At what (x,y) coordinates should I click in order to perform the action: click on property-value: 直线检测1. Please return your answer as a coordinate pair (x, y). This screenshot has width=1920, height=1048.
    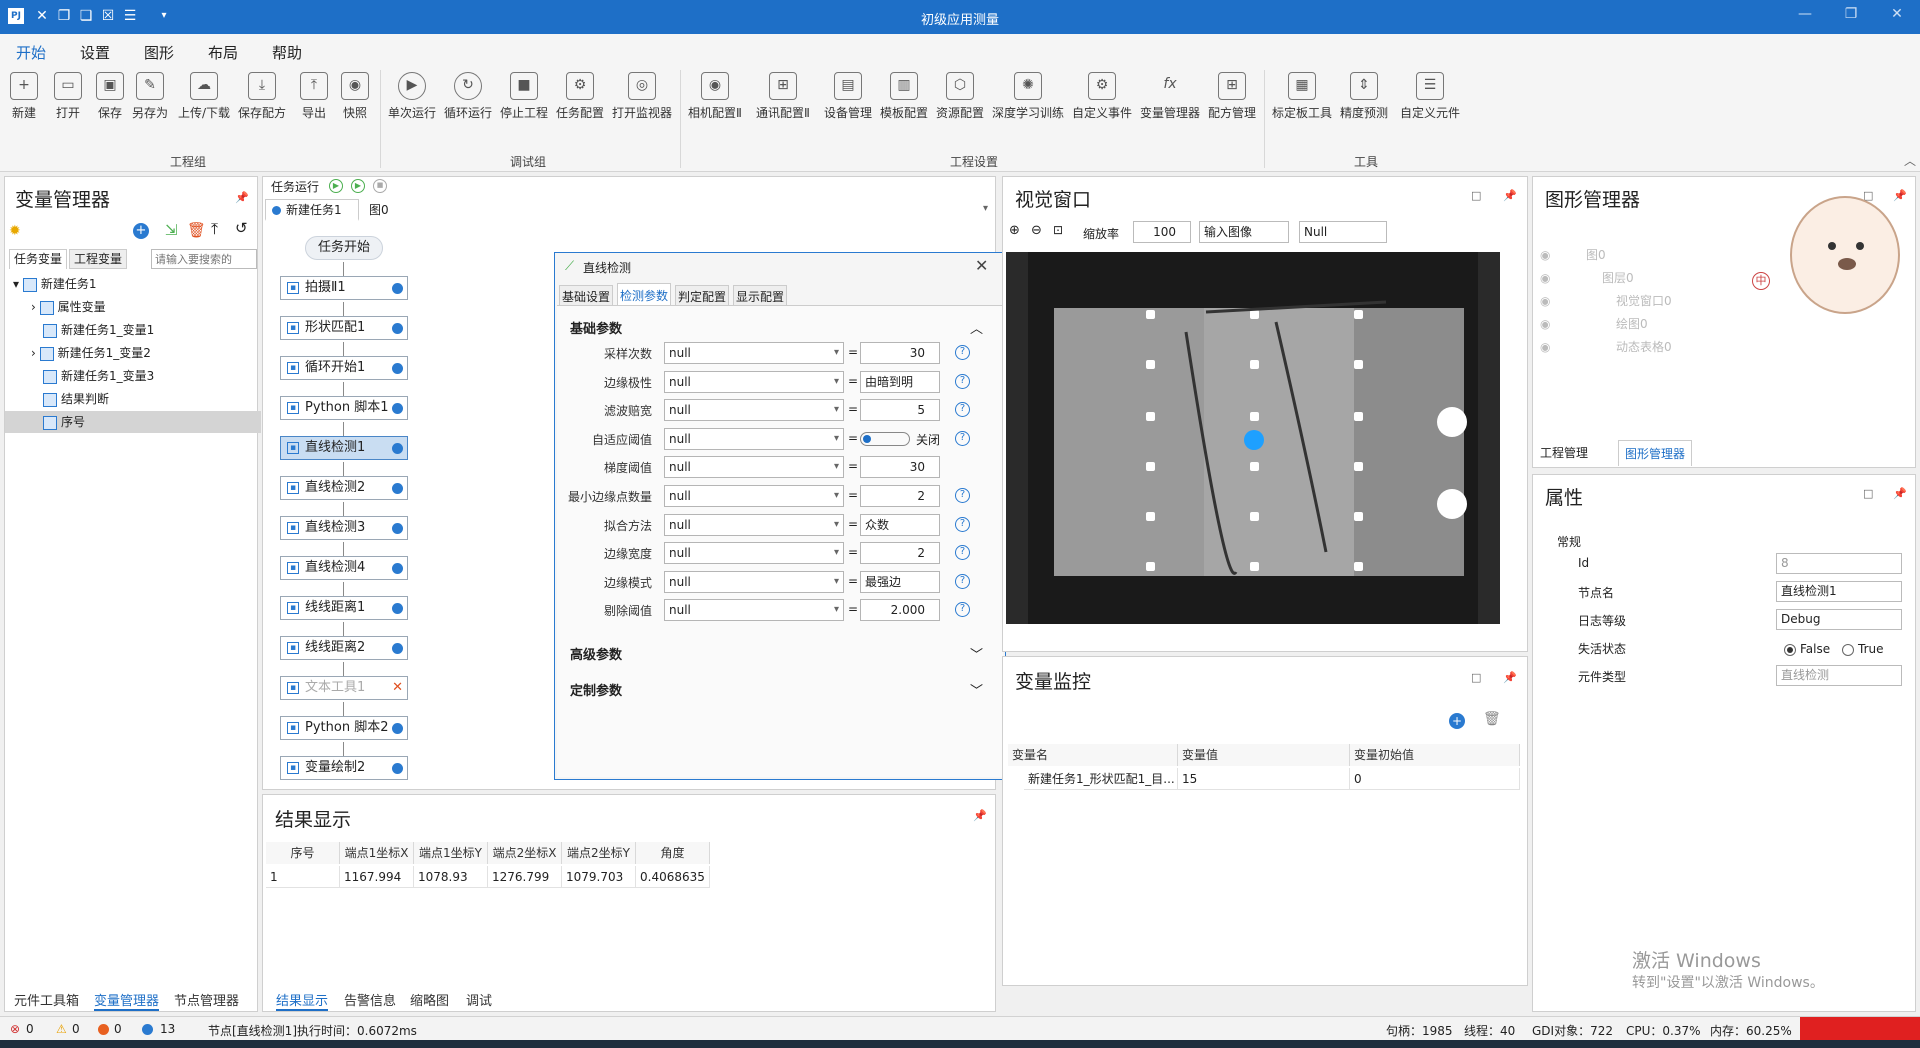
    Looking at the image, I should click on (1839, 591).